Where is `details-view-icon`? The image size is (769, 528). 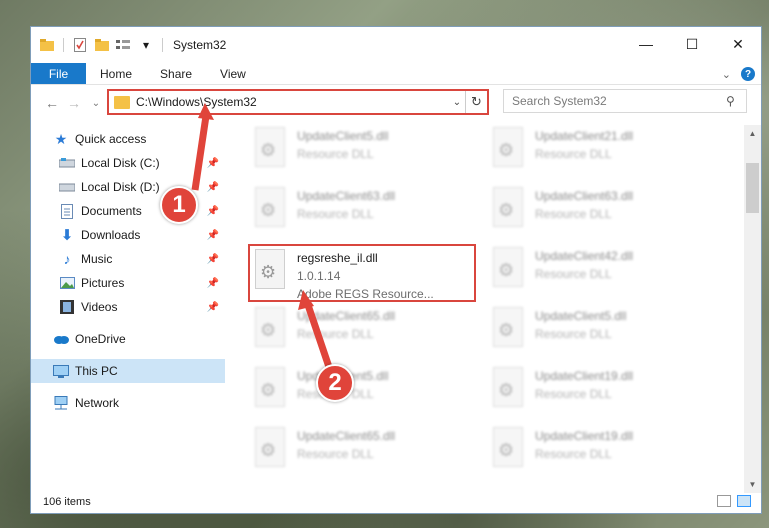 details-view-icon is located at coordinates (724, 501).